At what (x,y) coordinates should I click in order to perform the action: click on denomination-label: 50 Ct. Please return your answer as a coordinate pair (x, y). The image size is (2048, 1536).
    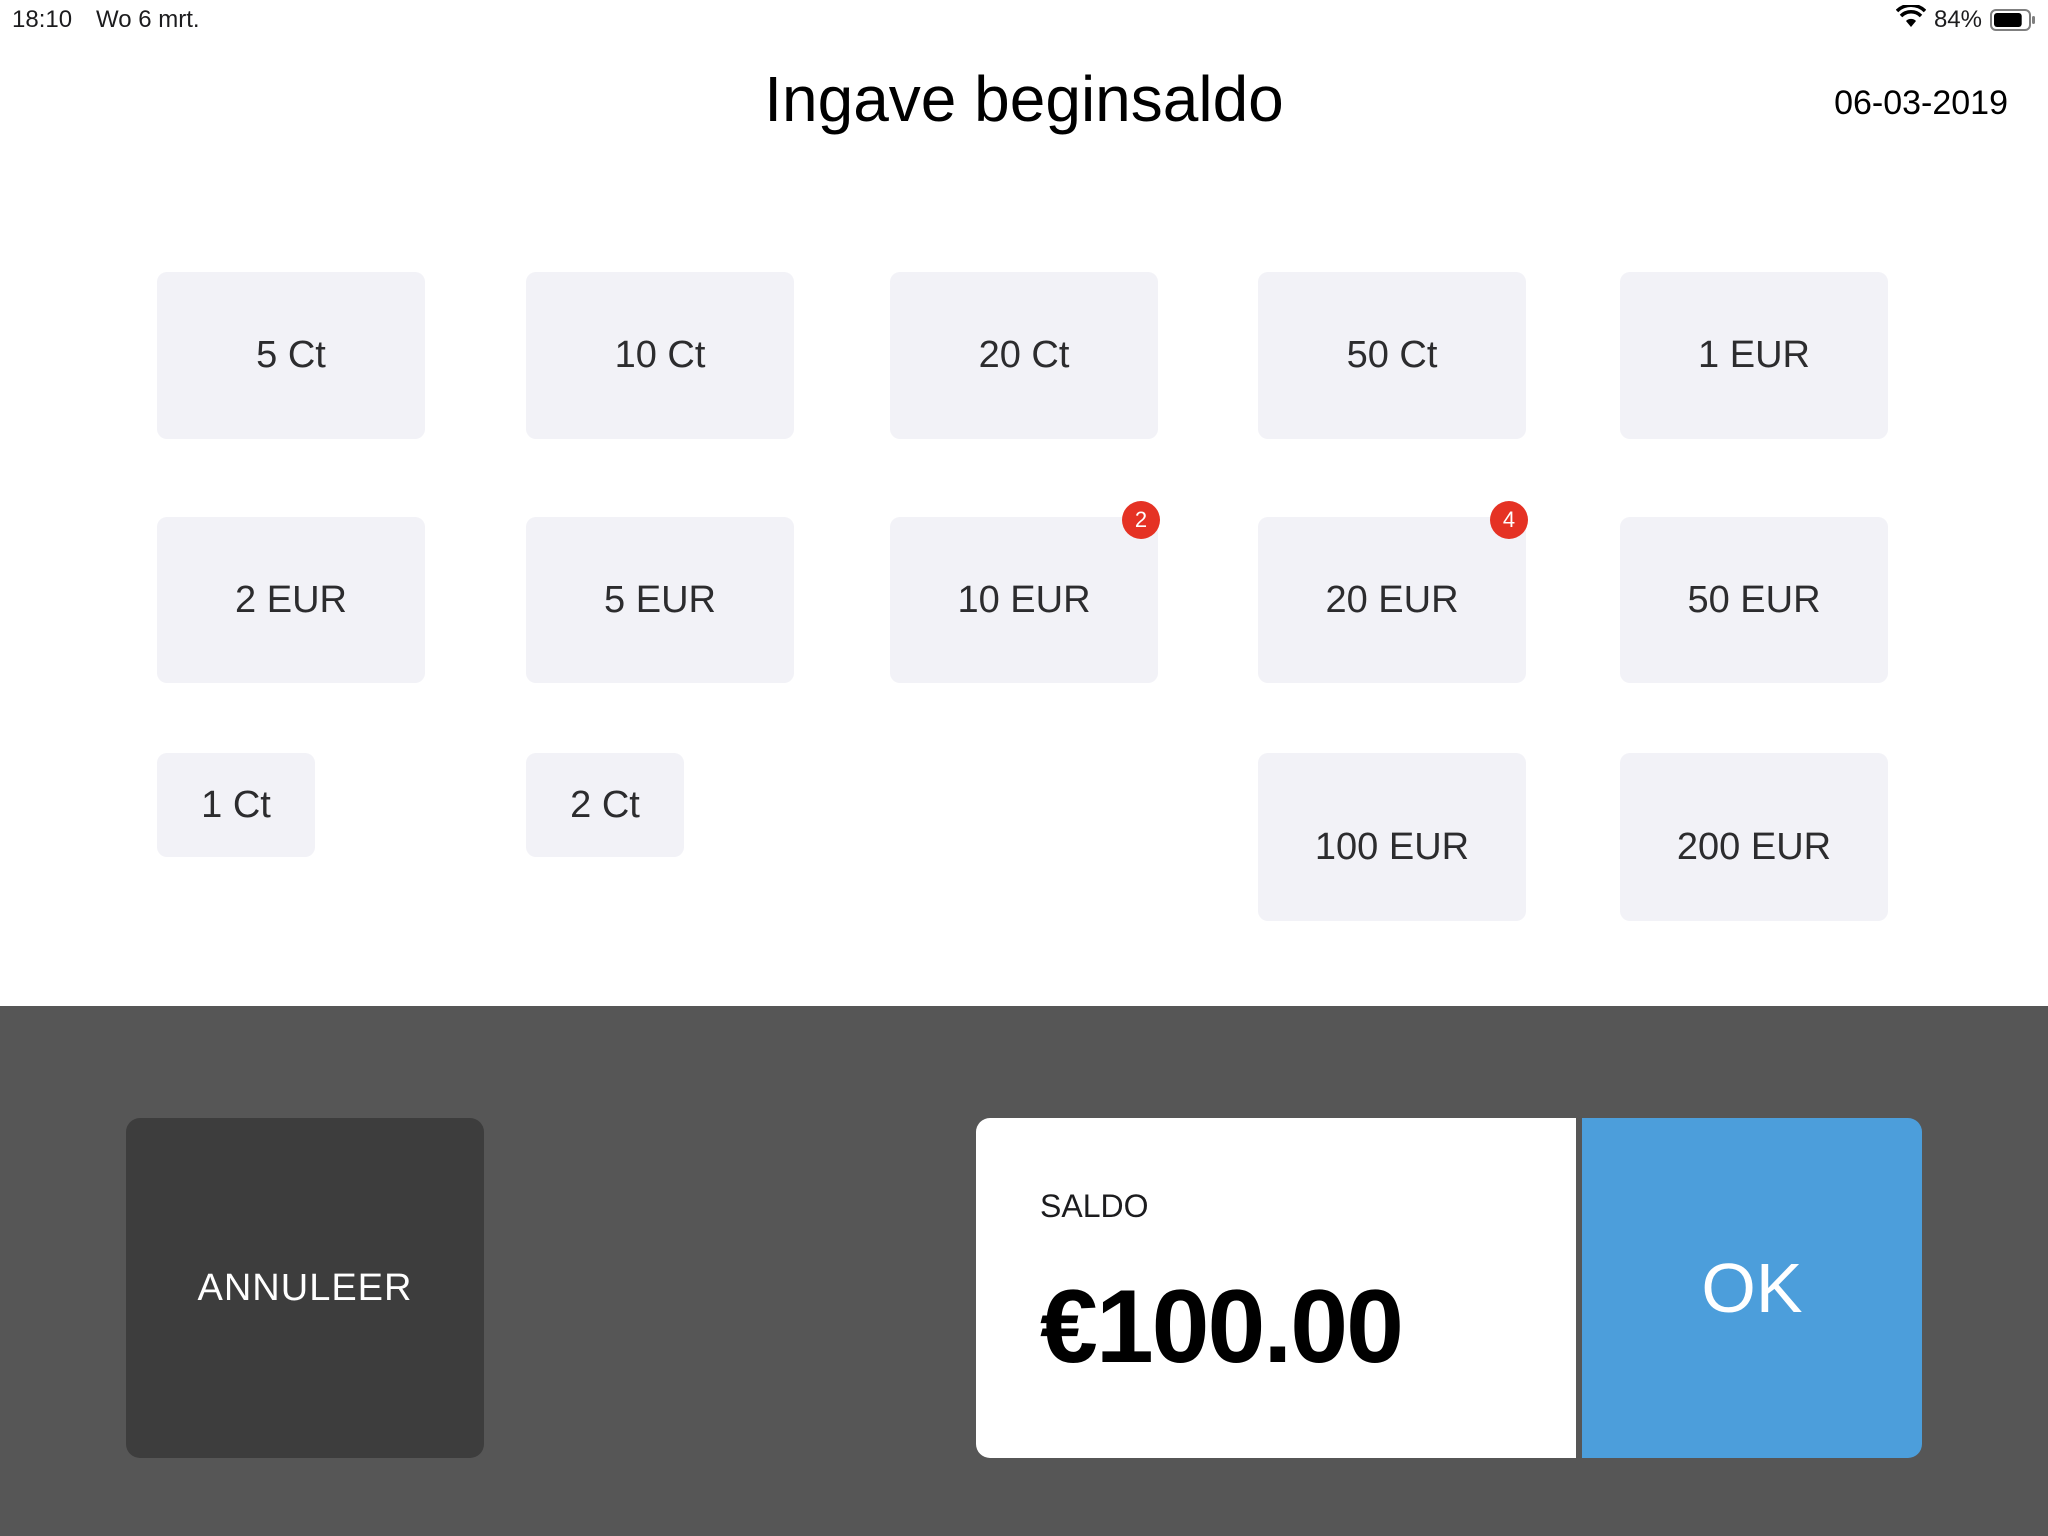
    Looking at the image, I should click on (1392, 355).